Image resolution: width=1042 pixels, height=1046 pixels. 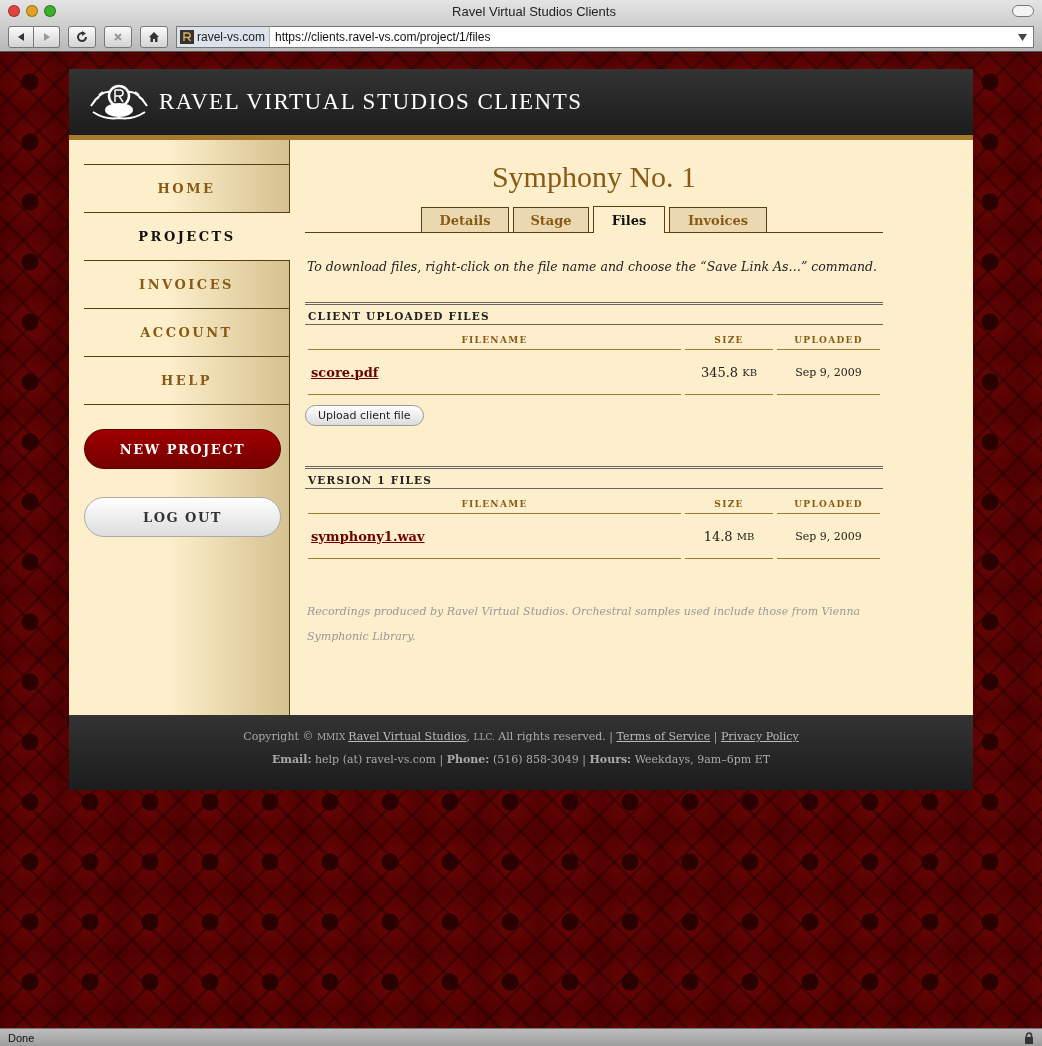 I want to click on forward-arrow-icon, so click(x=46, y=37).